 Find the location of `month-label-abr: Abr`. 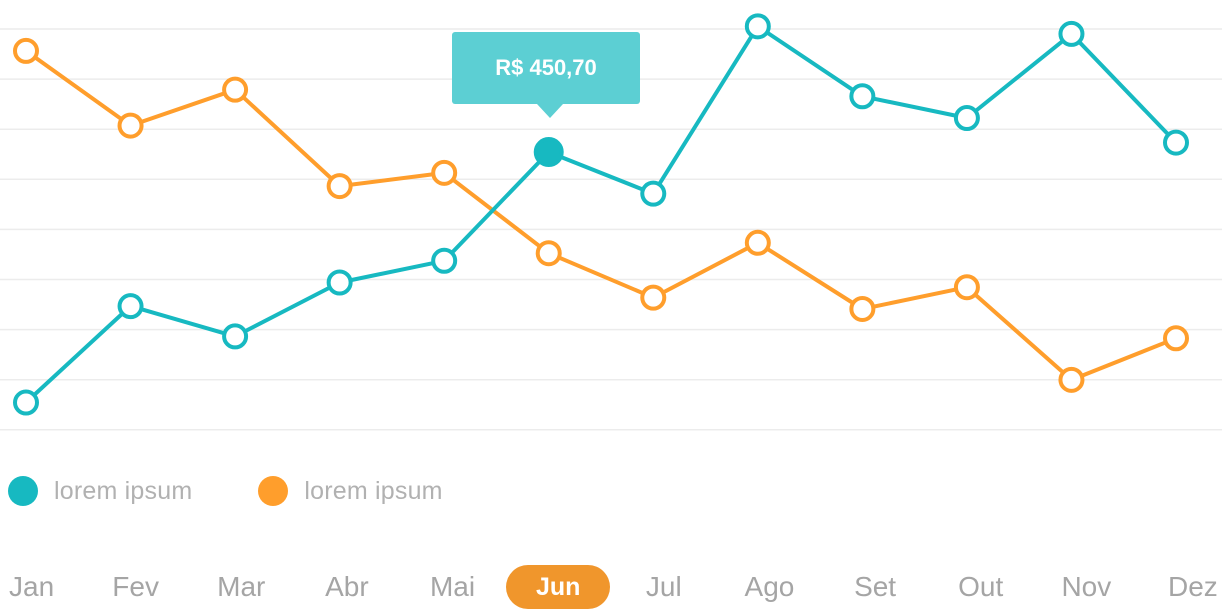

month-label-abr: Abr is located at coordinates (347, 587).